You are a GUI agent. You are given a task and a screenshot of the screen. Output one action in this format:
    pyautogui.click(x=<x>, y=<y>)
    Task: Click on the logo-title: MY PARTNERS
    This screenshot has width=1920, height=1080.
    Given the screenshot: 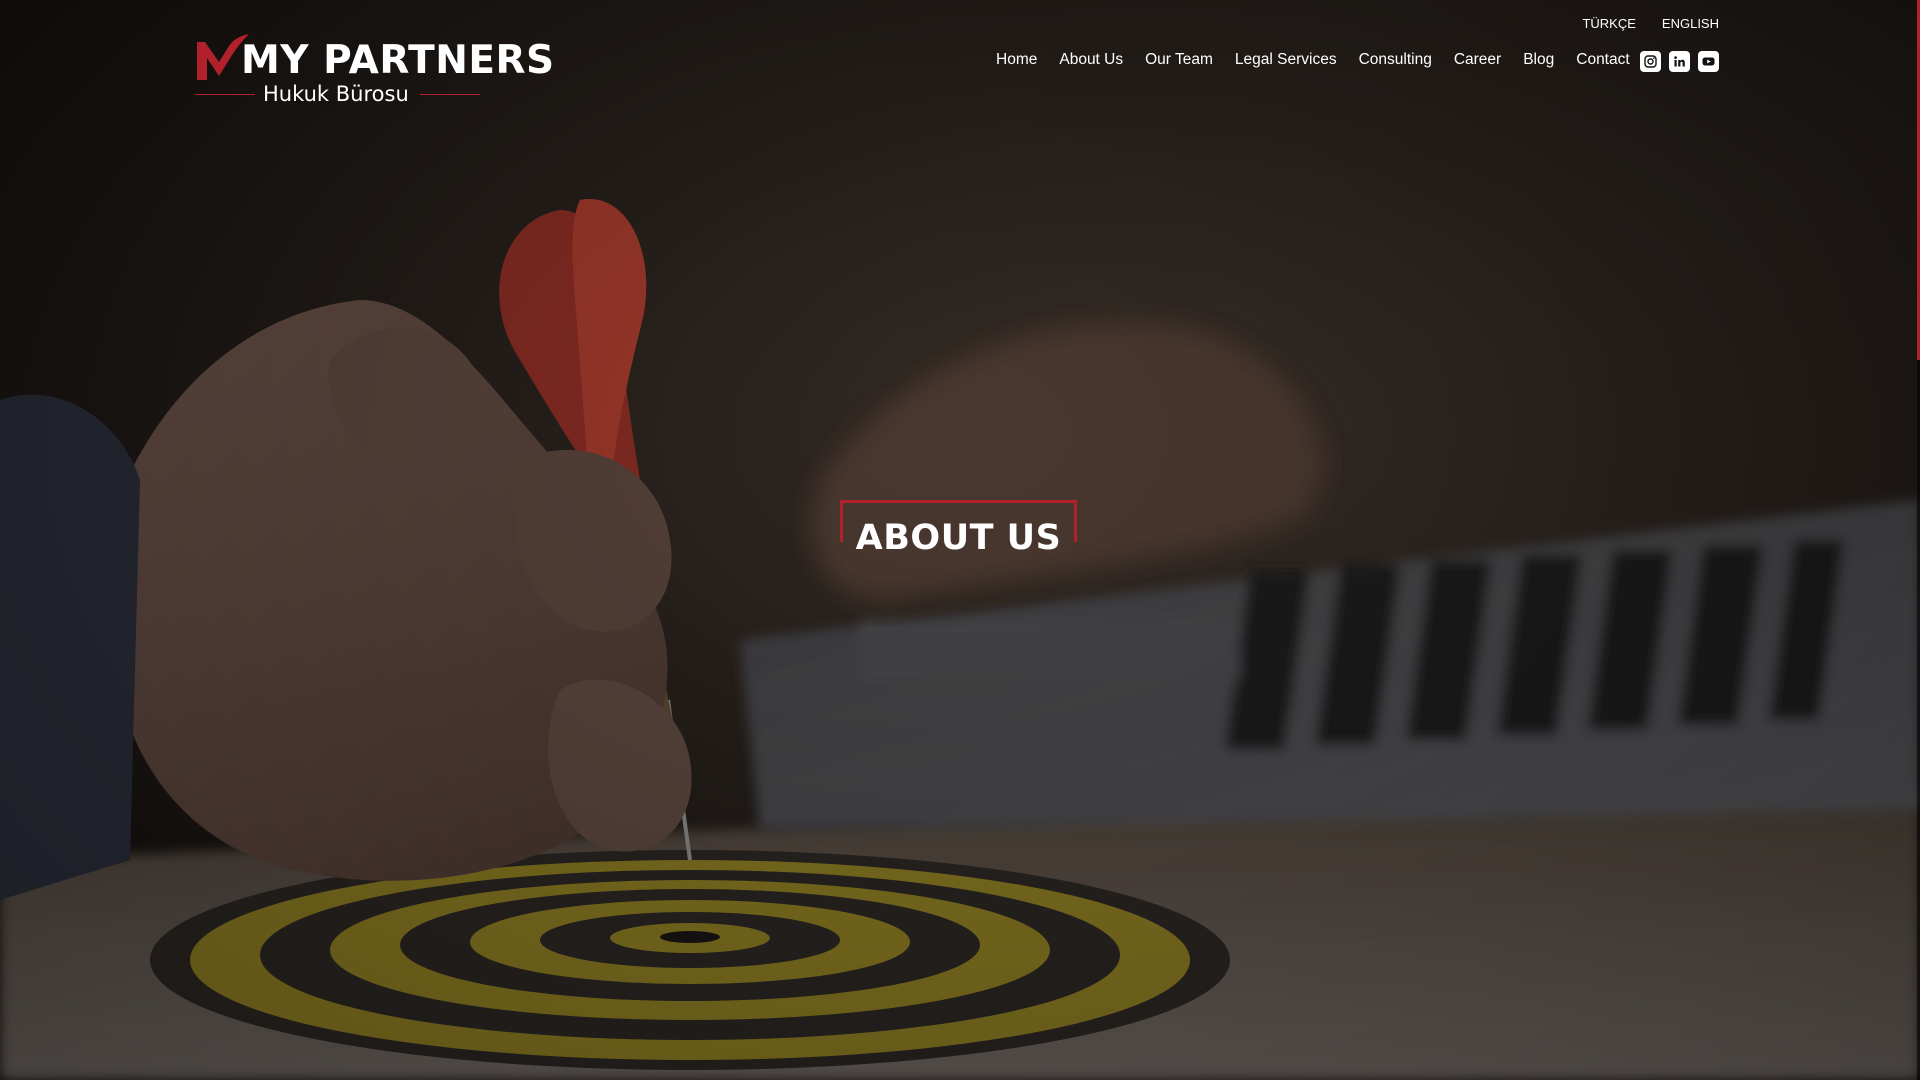 What is the action you would take?
    pyautogui.click(x=398, y=60)
    